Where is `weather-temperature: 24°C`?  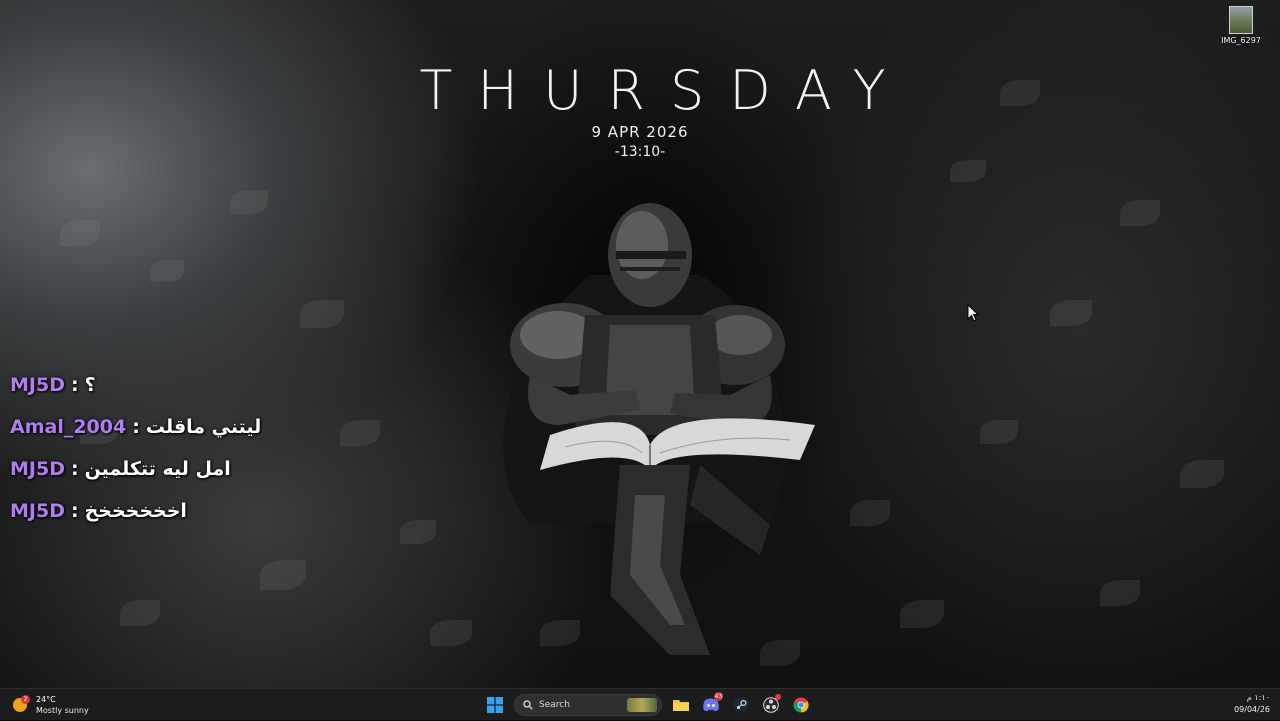 weather-temperature: 24°C is located at coordinates (46, 699).